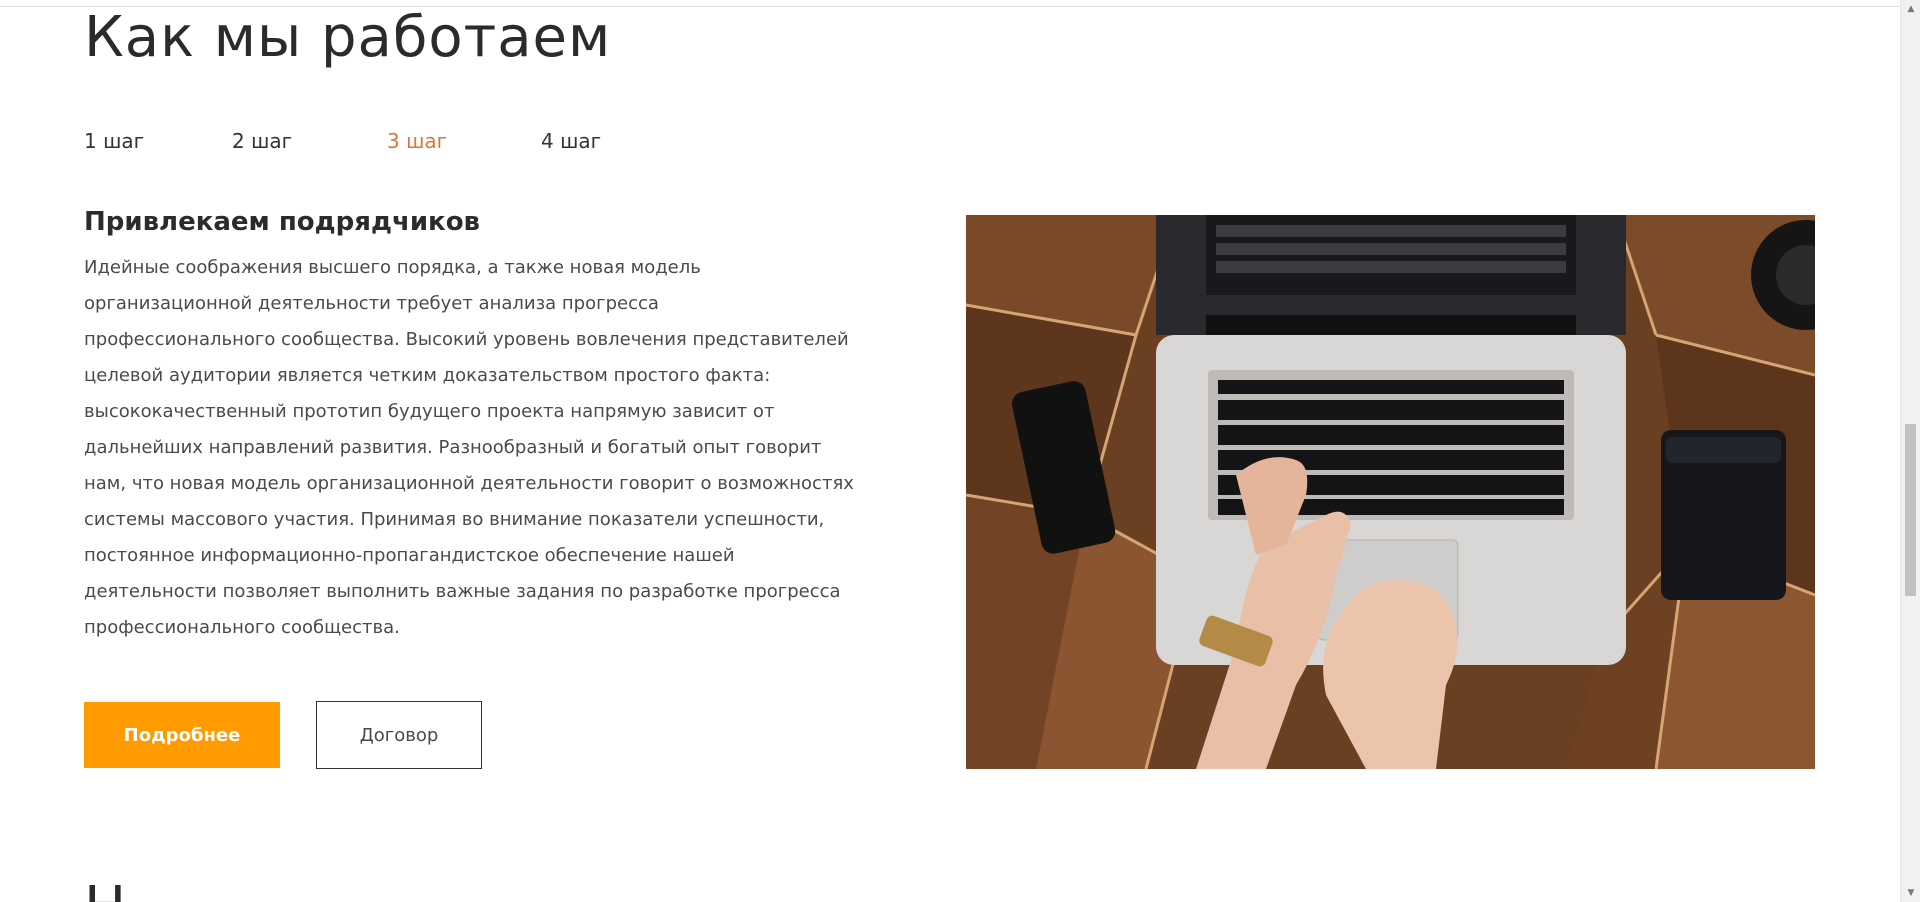 Image resolution: width=1920 pixels, height=902 pixels. What do you see at coordinates (309, 141) in the screenshot?
I see `step-tab-2: 2 шаг` at bounding box center [309, 141].